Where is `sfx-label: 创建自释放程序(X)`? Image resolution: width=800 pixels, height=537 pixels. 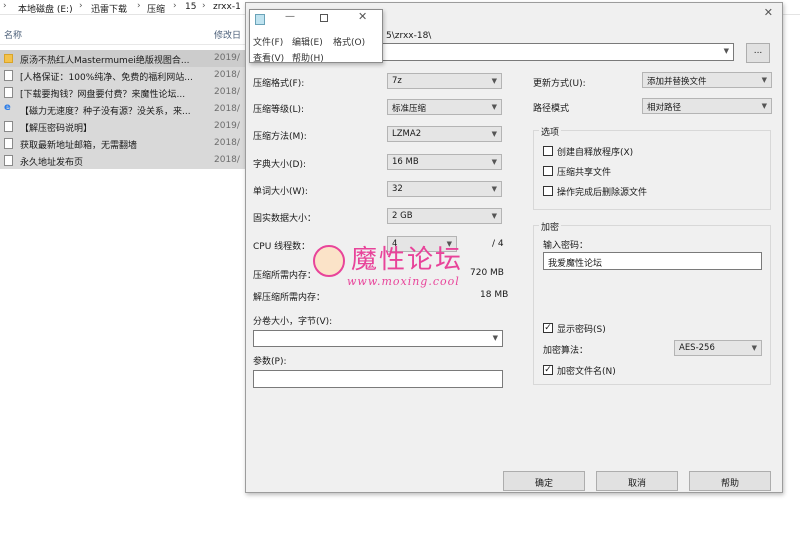
sfx-label: 创建自释放程序(X) is located at coordinates (595, 153).